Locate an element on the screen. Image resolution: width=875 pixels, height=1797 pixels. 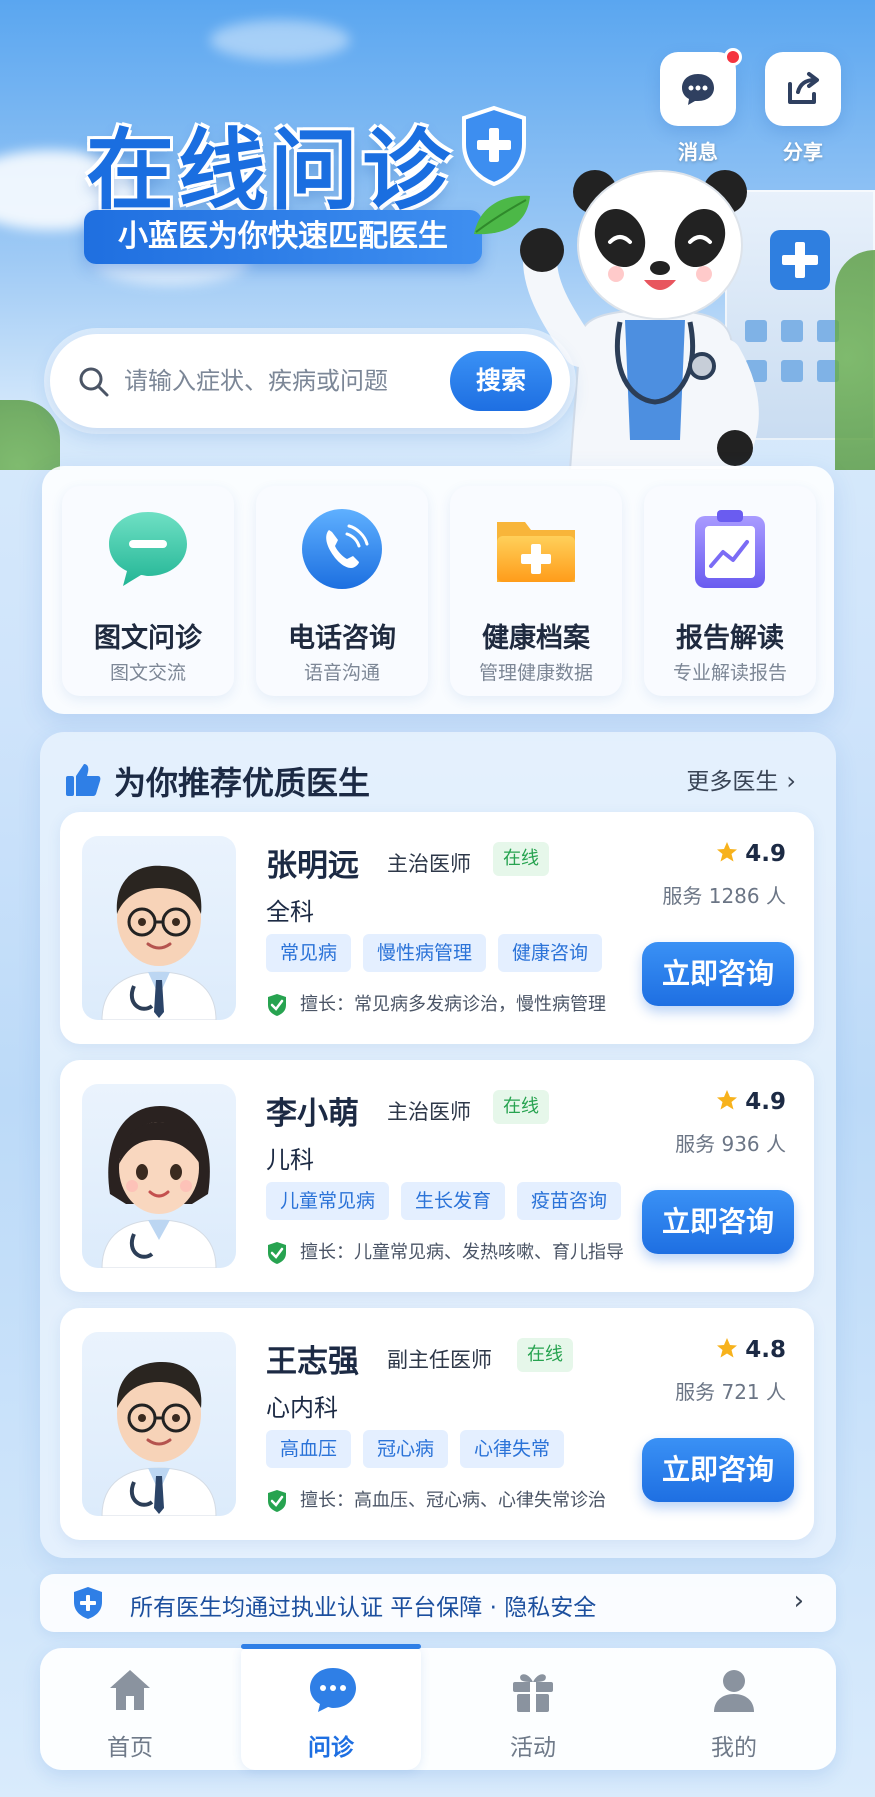
doctor-name: 张明远 is located at coordinates (312, 866).